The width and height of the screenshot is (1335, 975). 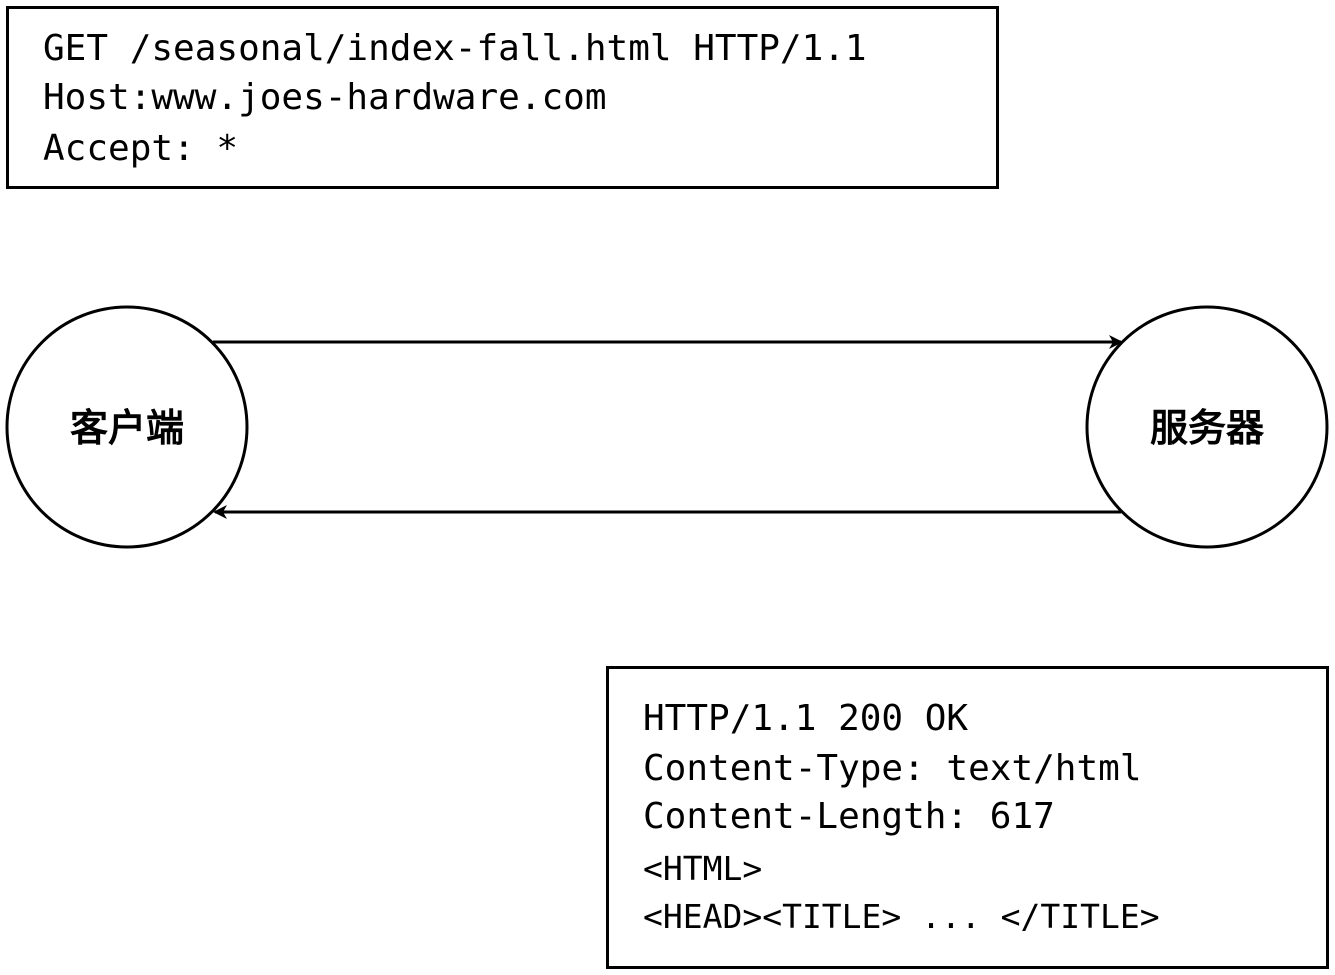 I want to click on response-status-line: HTTP/1.1 200 OK, so click(x=806, y=718).